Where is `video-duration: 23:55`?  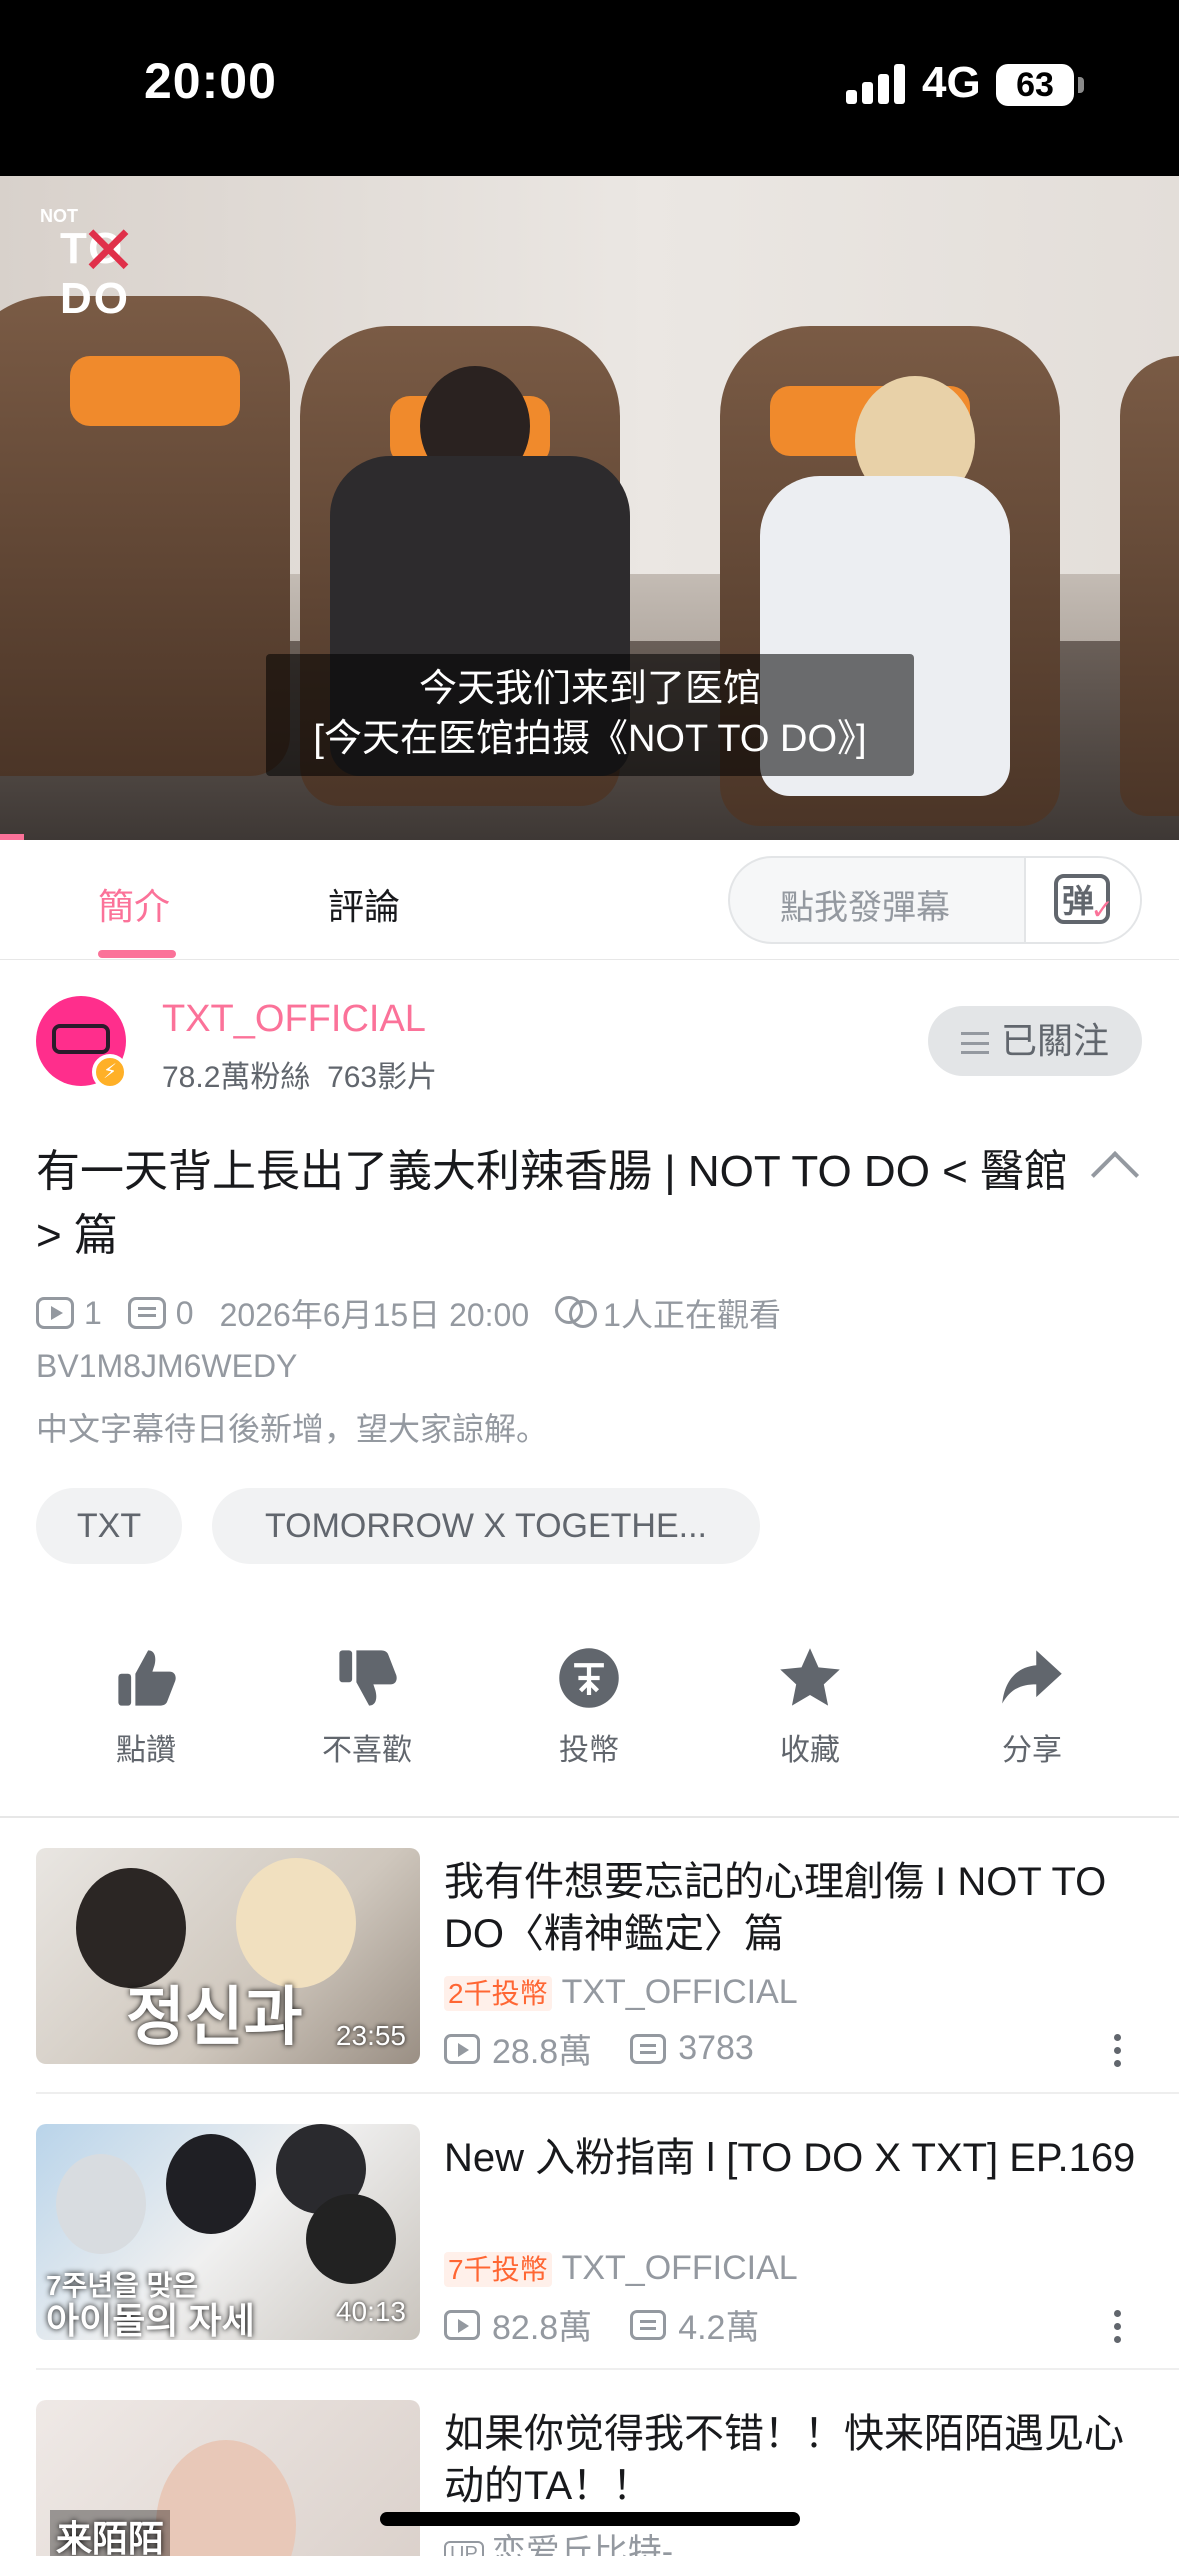
video-duration: 23:55 is located at coordinates (370, 2035).